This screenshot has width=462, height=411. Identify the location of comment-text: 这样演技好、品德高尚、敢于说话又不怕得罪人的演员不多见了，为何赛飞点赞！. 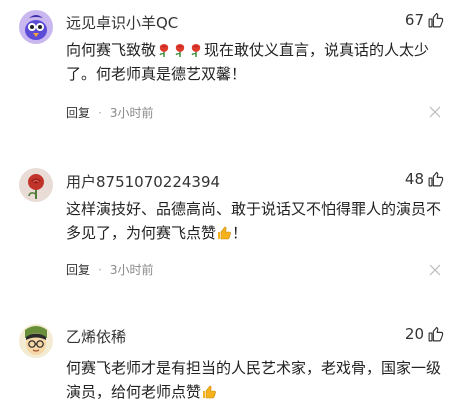
(254, 221).